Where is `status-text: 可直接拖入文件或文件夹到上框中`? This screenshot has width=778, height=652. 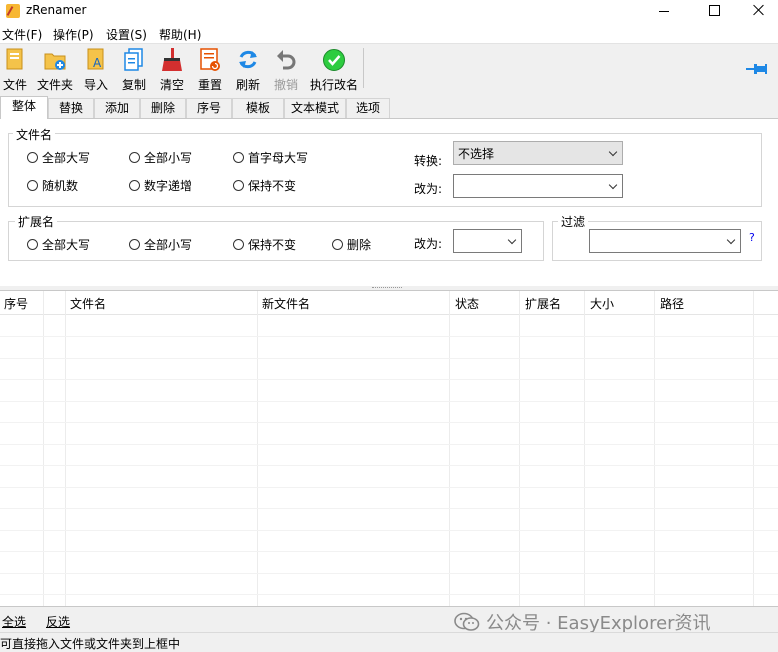 status-text: 可直接拖入文件或文件夹到上框中 is located at coordinates (90, 644).